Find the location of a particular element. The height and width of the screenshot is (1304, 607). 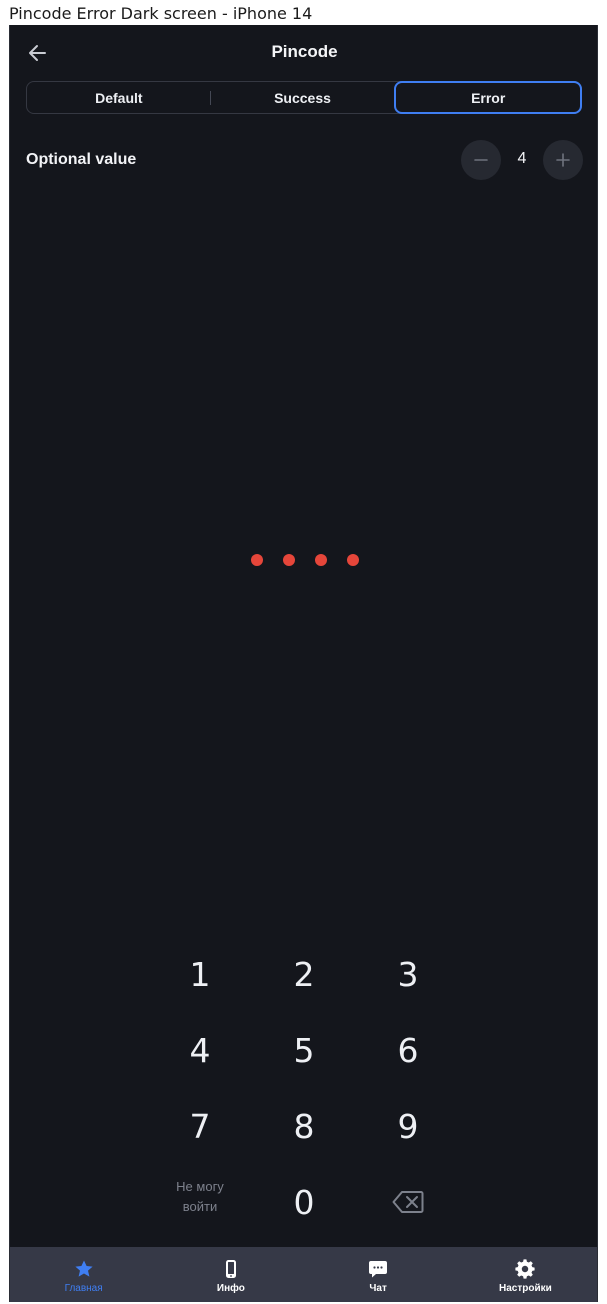

backspace-icon is located at coordinates (408, 1202).